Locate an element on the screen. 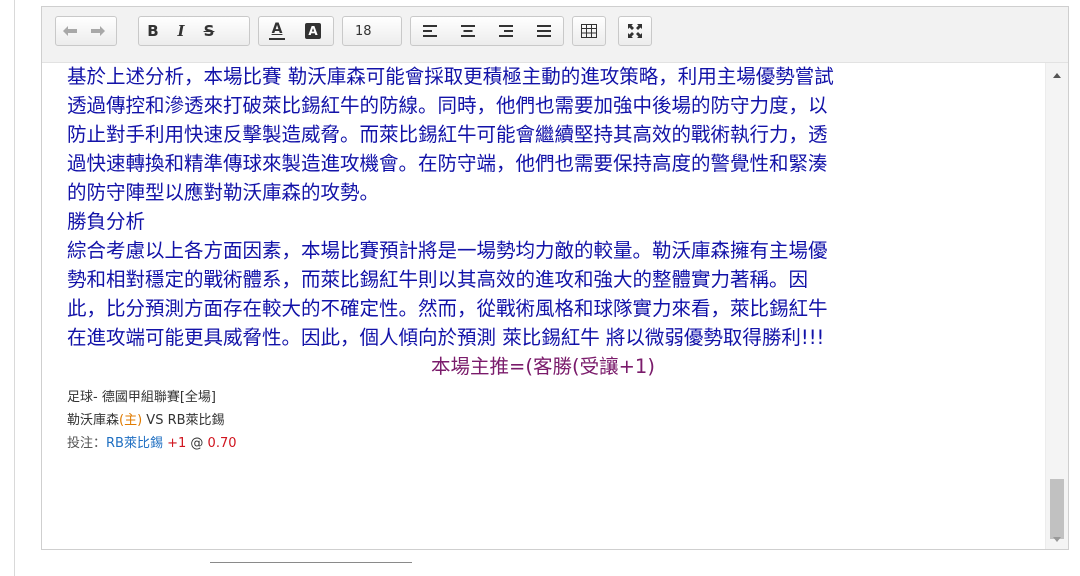  section-heading: 勝負分析 is located at coordinates (106, 221).